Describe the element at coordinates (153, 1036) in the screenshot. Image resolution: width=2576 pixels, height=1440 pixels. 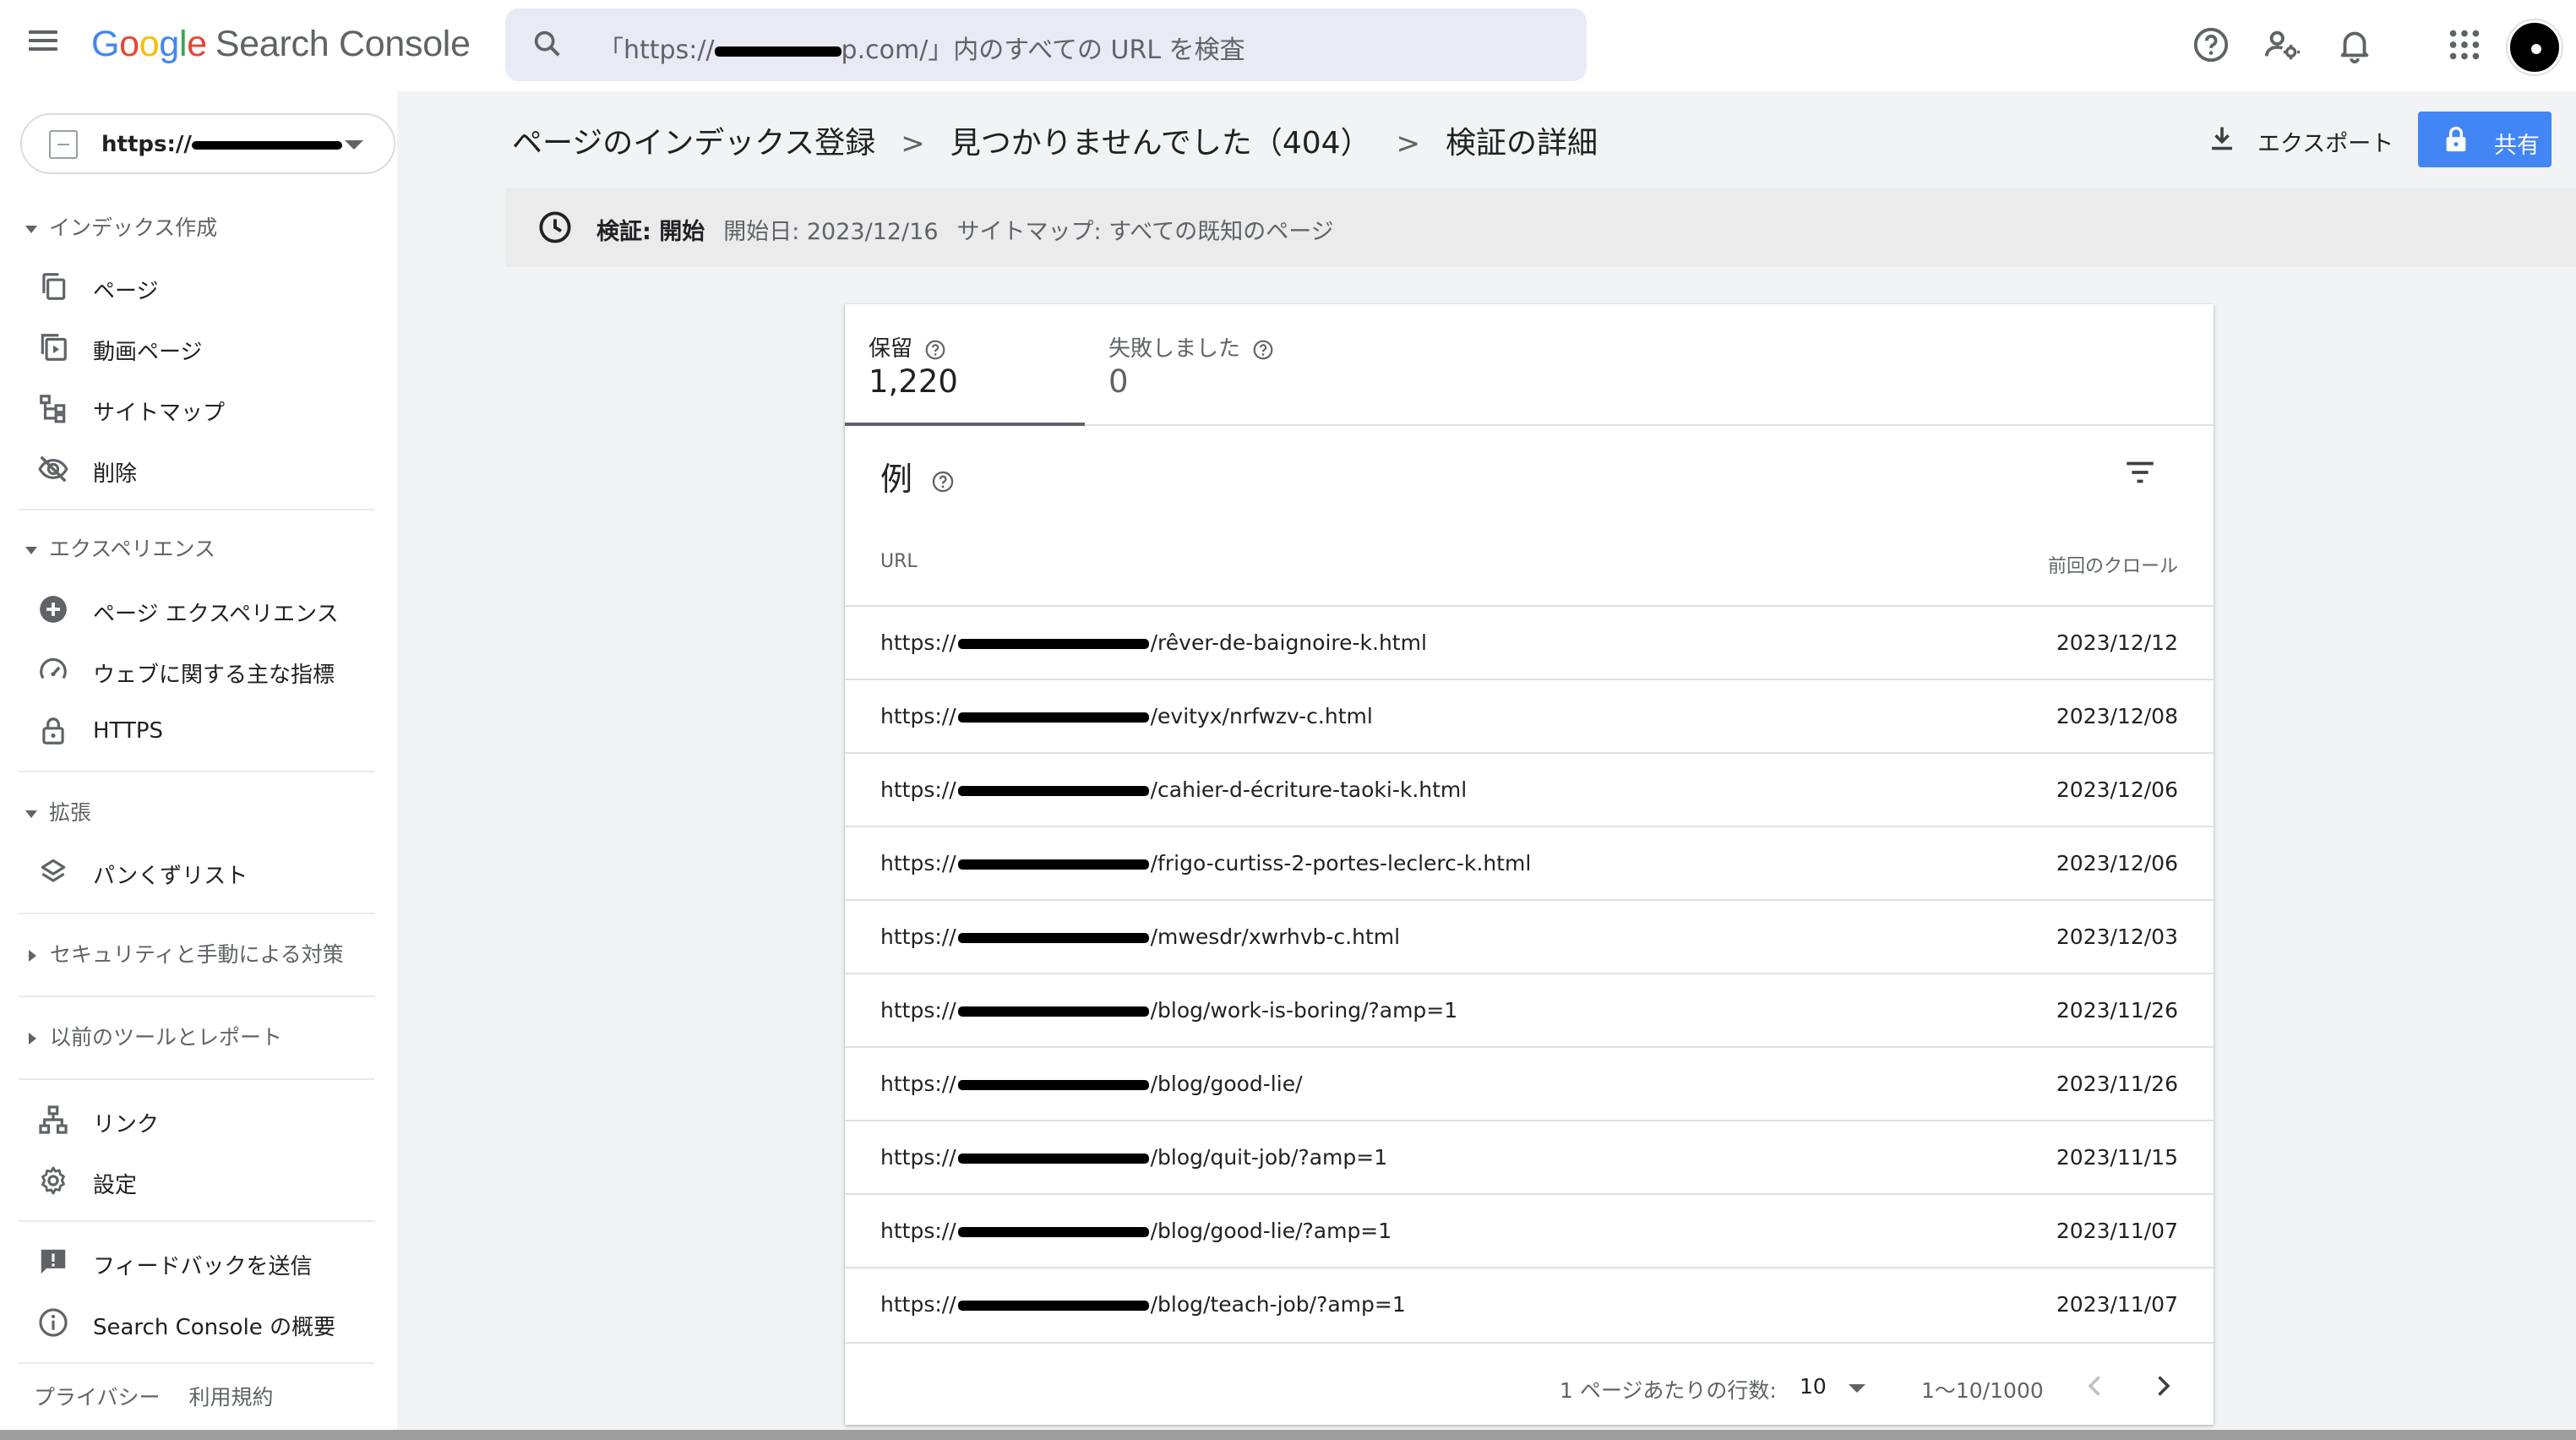
I see `section-legacy-tools: 以前のツールとレポート` at that location.